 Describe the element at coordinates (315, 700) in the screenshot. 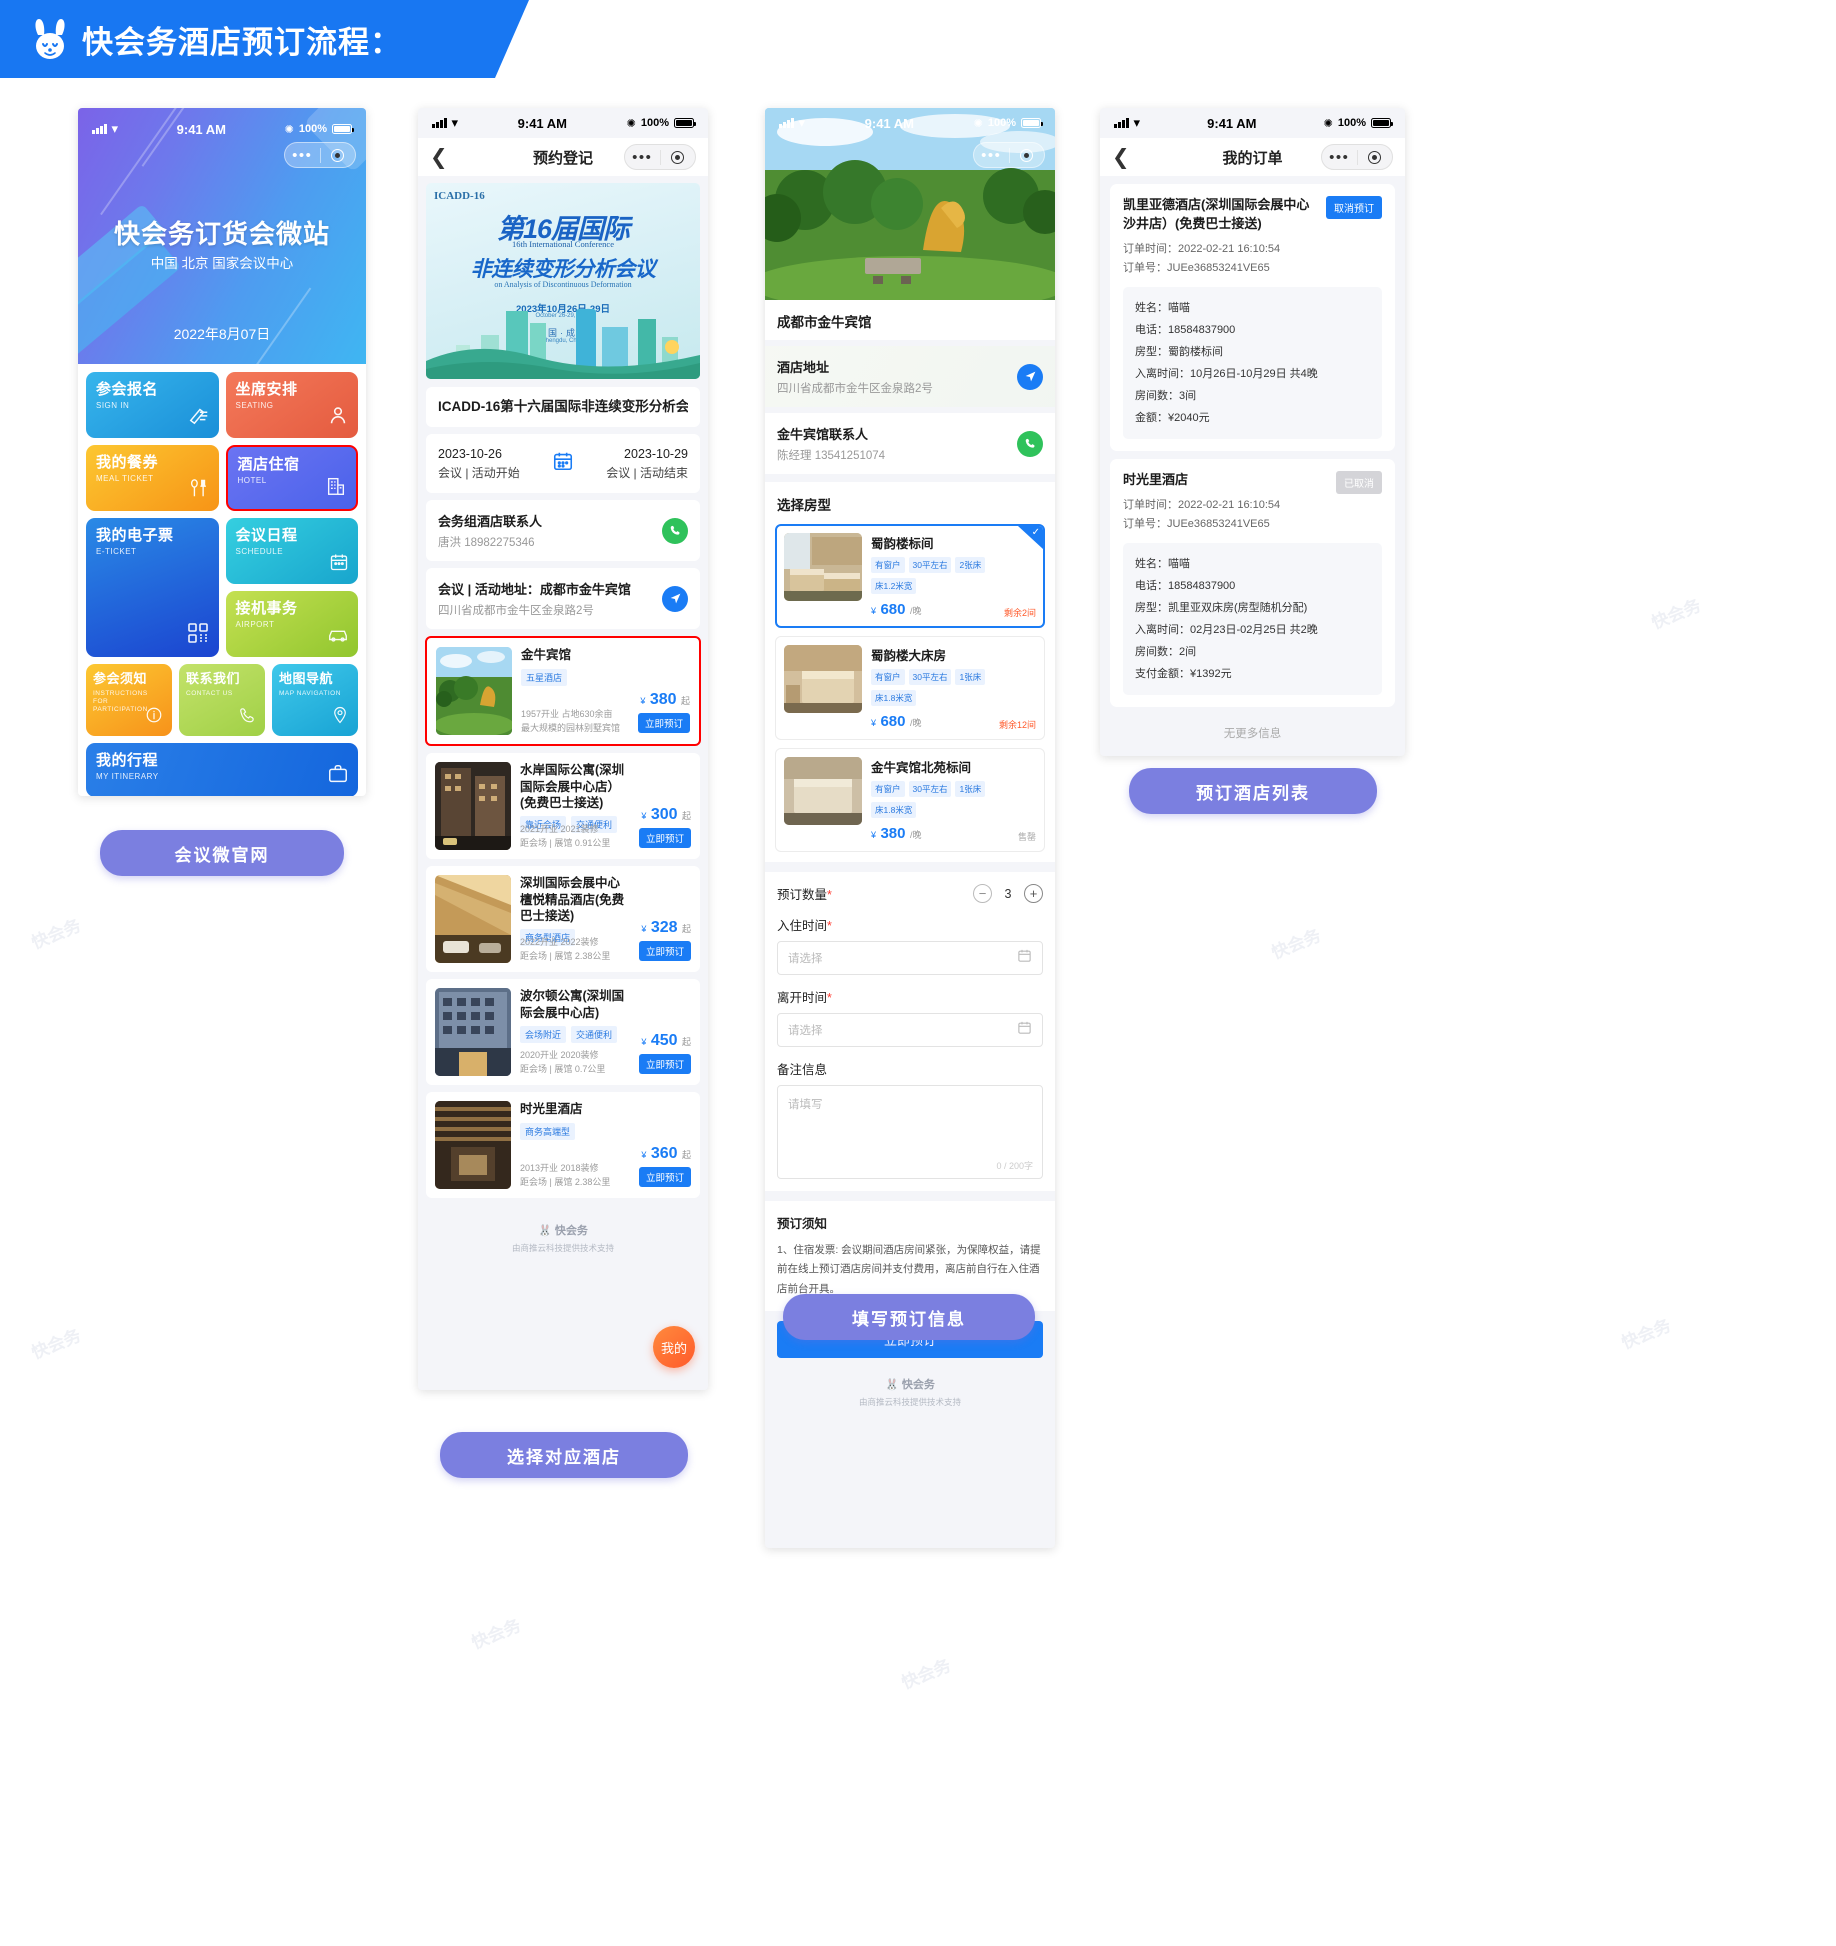

I see `tile-map-navigation: 地图导航 MAP NAVIGATION` at that location.